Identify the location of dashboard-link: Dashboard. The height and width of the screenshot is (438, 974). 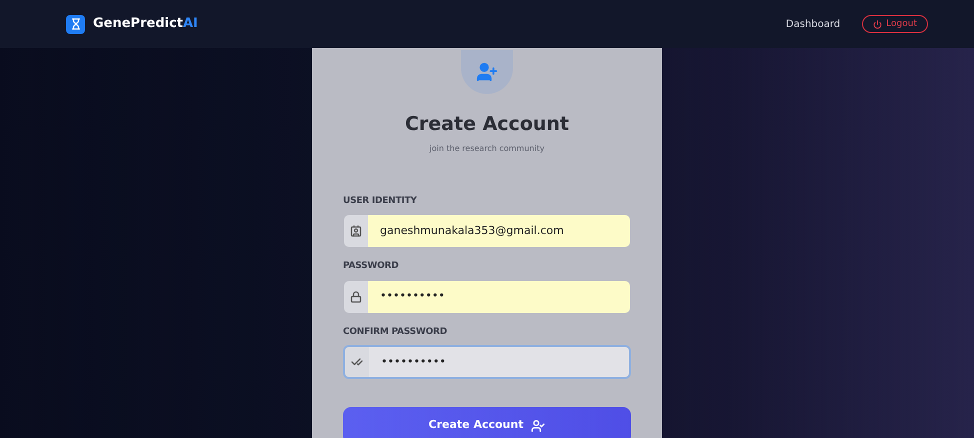
(813, 24).